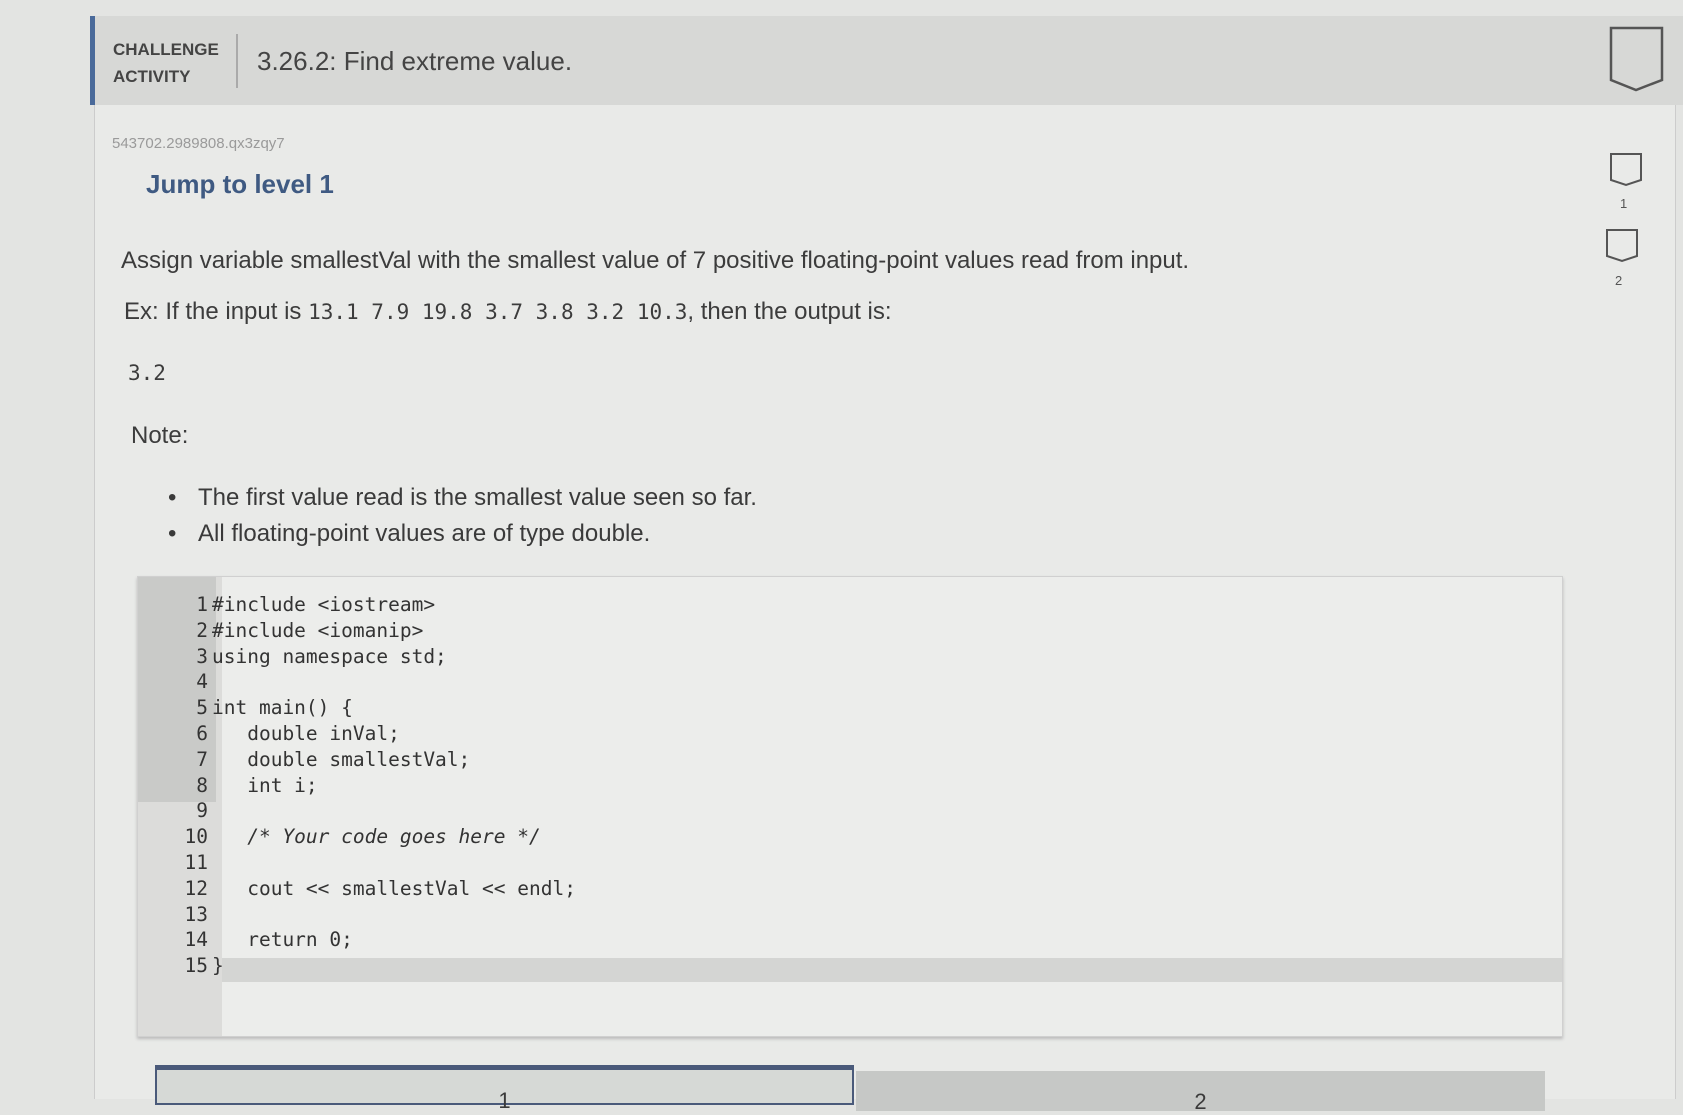 The height and width of the screenshot is (1115, 1683). What do you see at coordinates (202, 759) in the screenshot?
I see `line-number: 7` at bounding box center [202, 759].